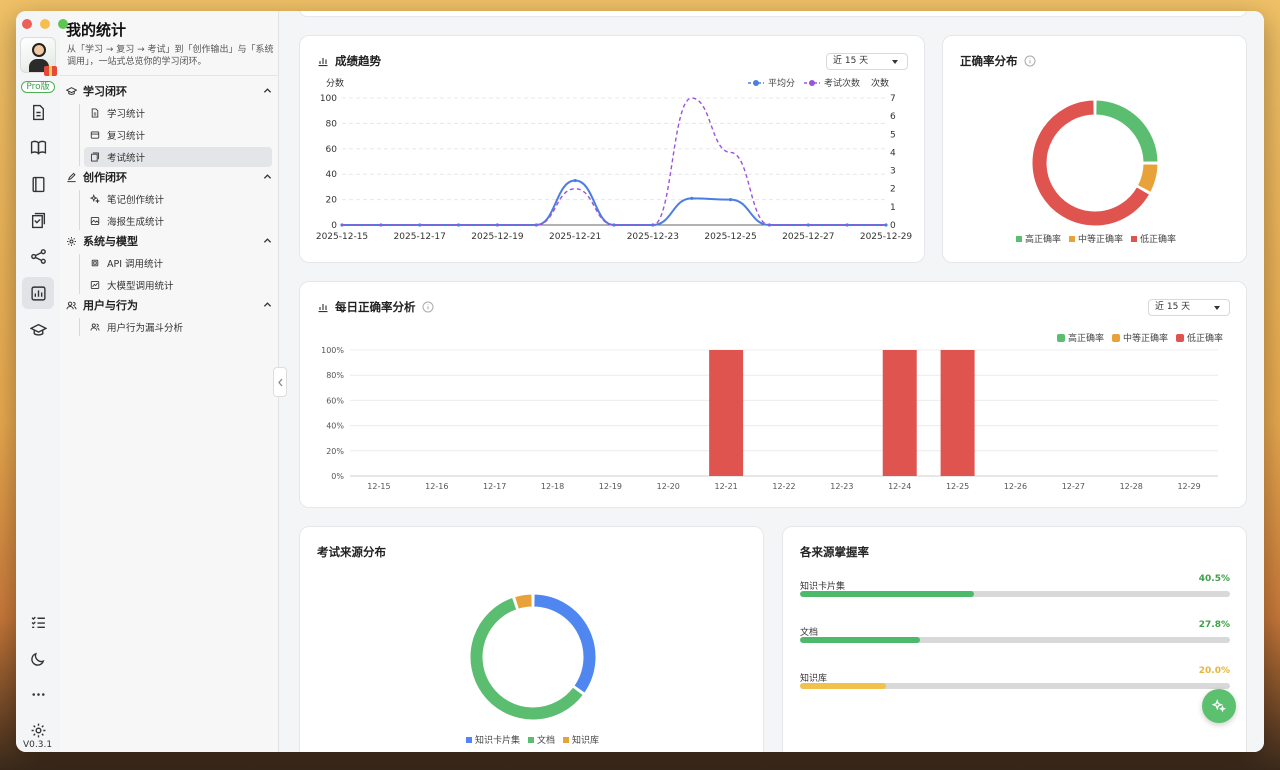 The width and height of the screenshot is (1280, 770). I want to click on legend-high: 高正确率, so click(1038, 238).